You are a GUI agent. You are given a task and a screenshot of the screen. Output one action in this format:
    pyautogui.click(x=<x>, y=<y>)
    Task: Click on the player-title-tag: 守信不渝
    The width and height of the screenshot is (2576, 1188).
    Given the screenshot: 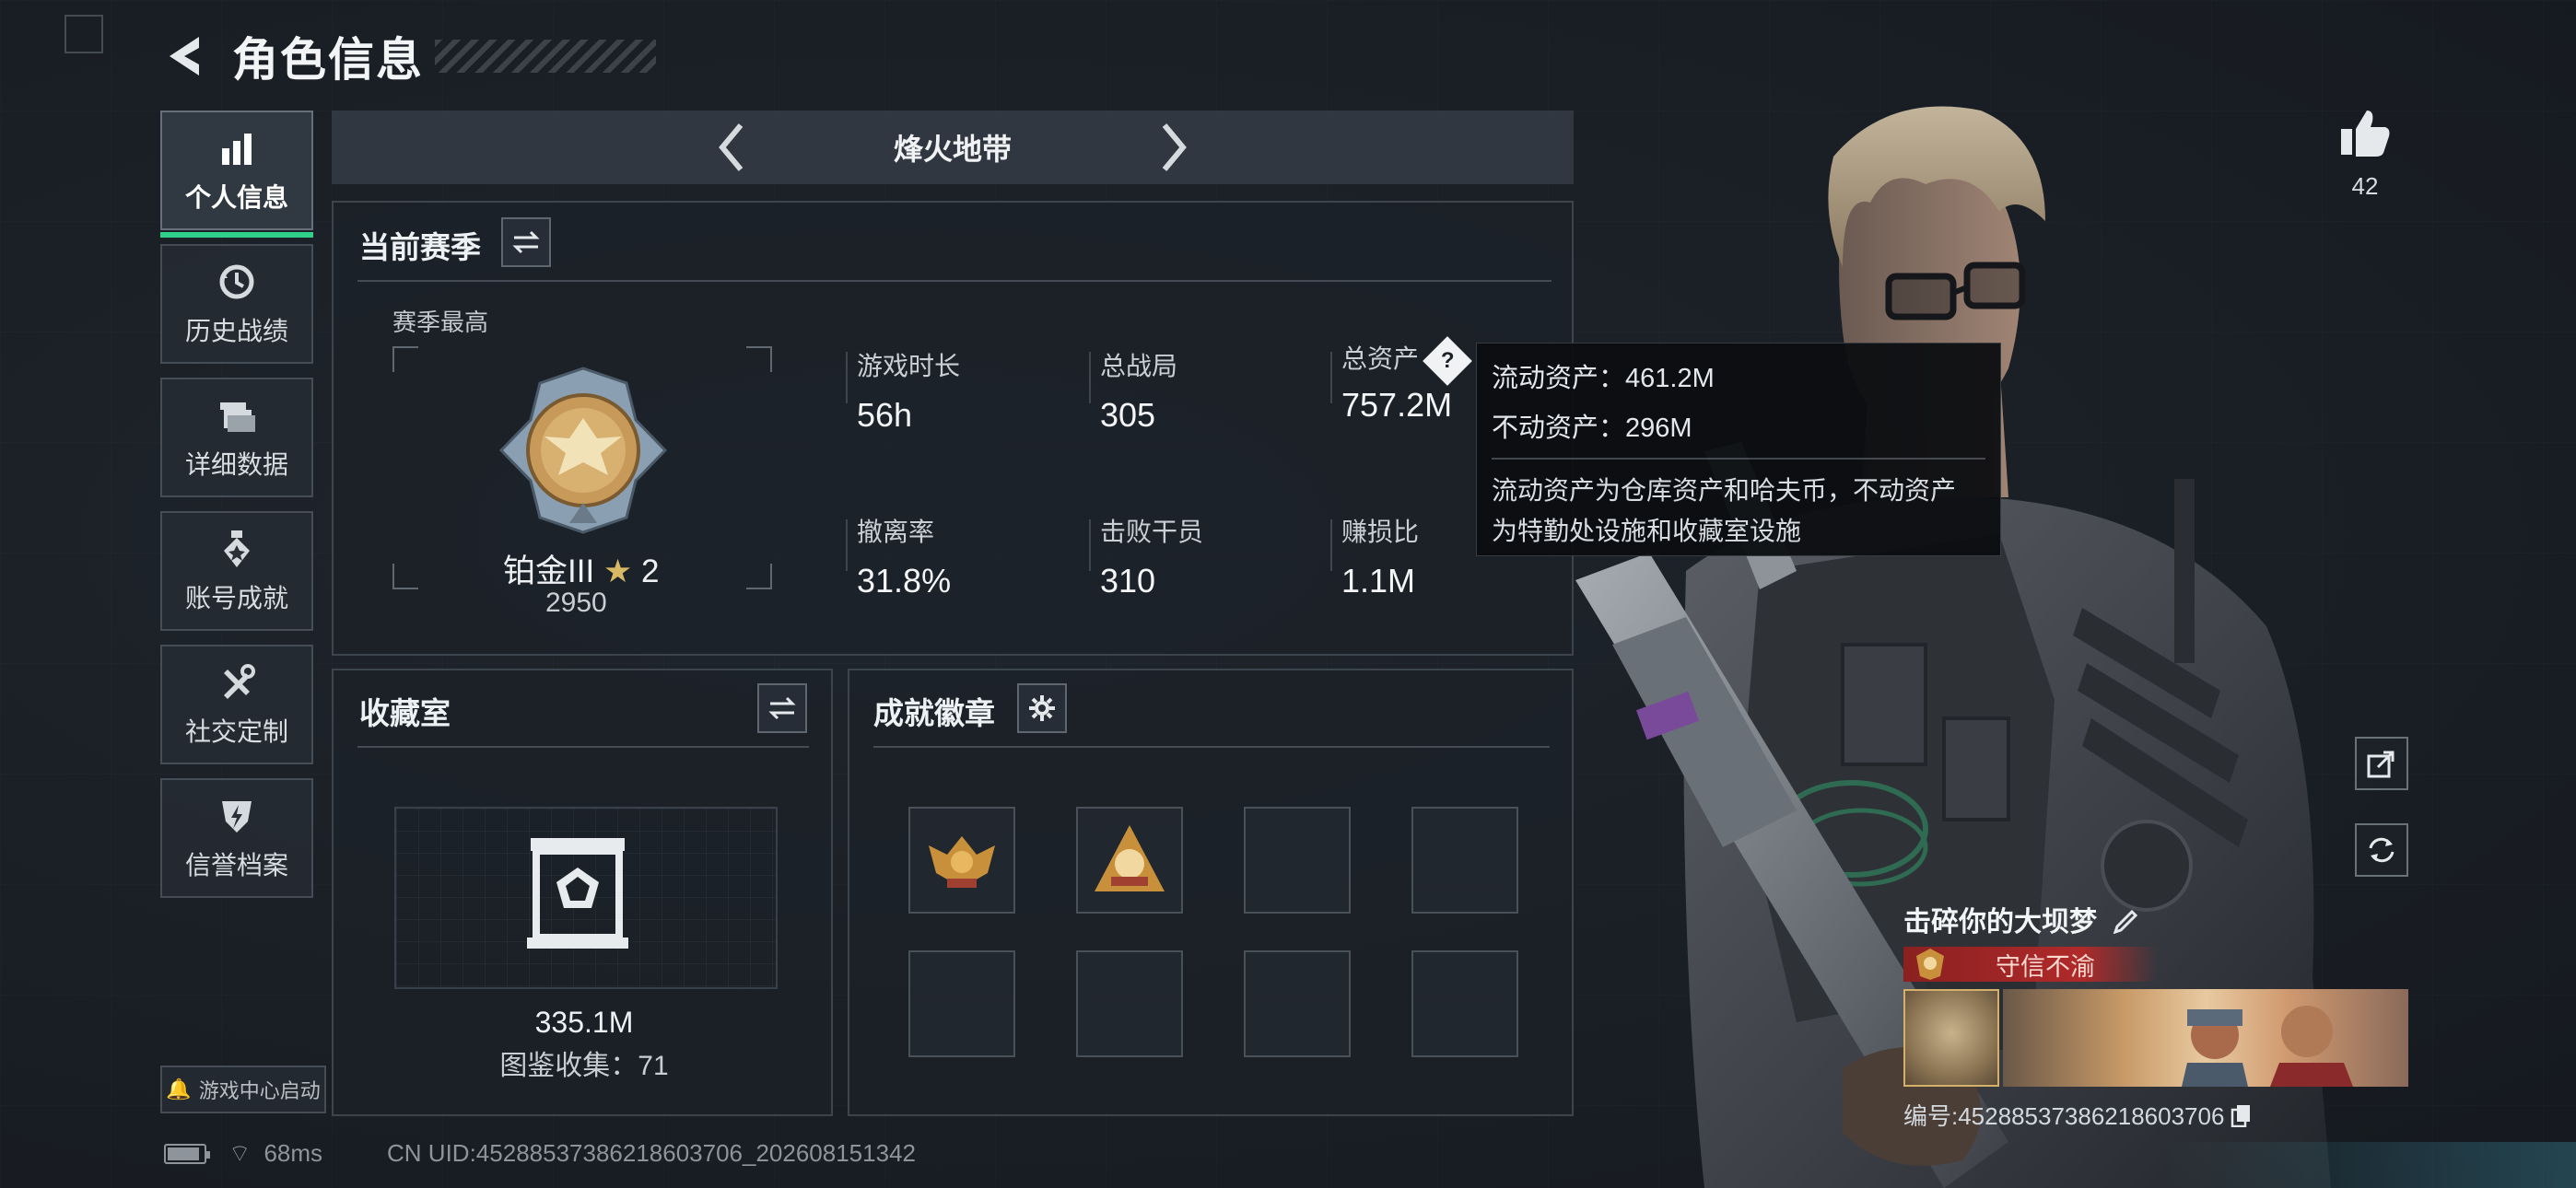 What is the action you would take?
    pyautogui.click(x=2030, y=964)
    